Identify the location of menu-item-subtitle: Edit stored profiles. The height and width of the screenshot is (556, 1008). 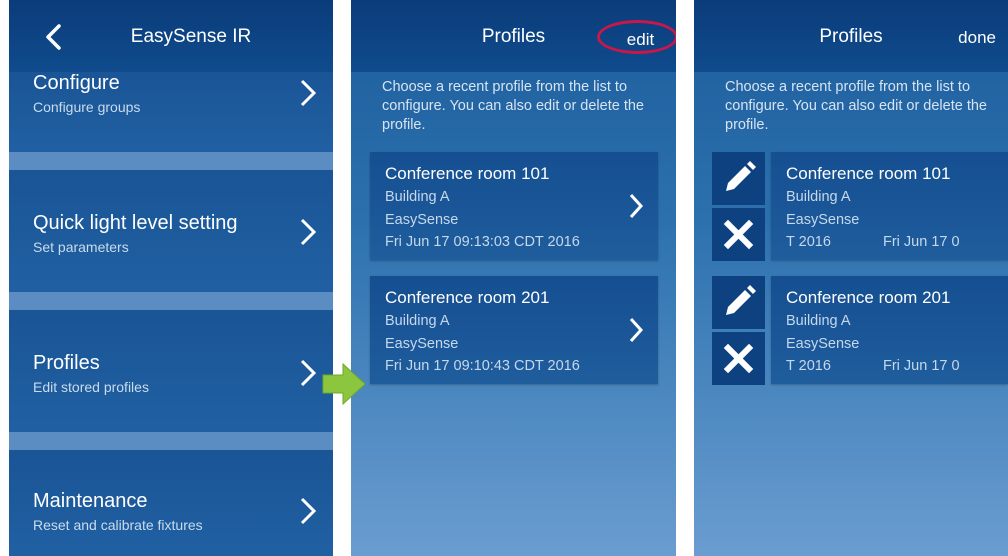
(91, 387).